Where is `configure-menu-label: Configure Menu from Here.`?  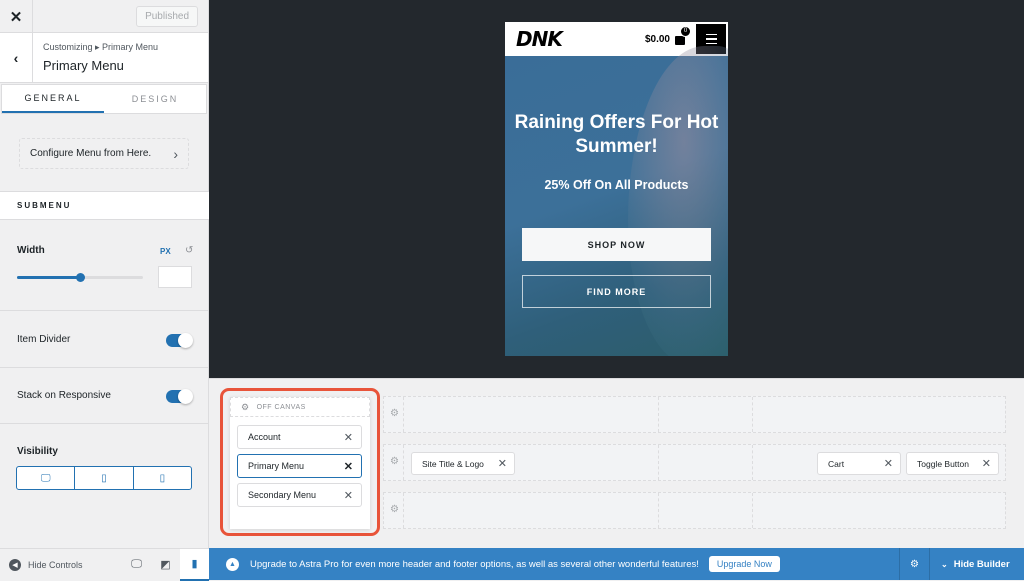 configure-menu-label: Configure Menu from Here. is located at coordinates (91, 153).